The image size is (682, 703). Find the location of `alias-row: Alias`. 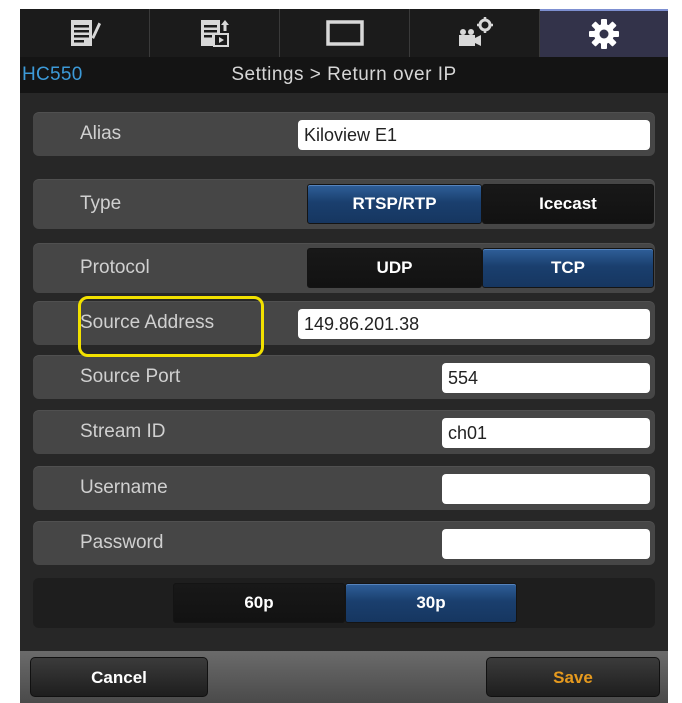

alias-row: Alias is located at coordinates (344, 134).